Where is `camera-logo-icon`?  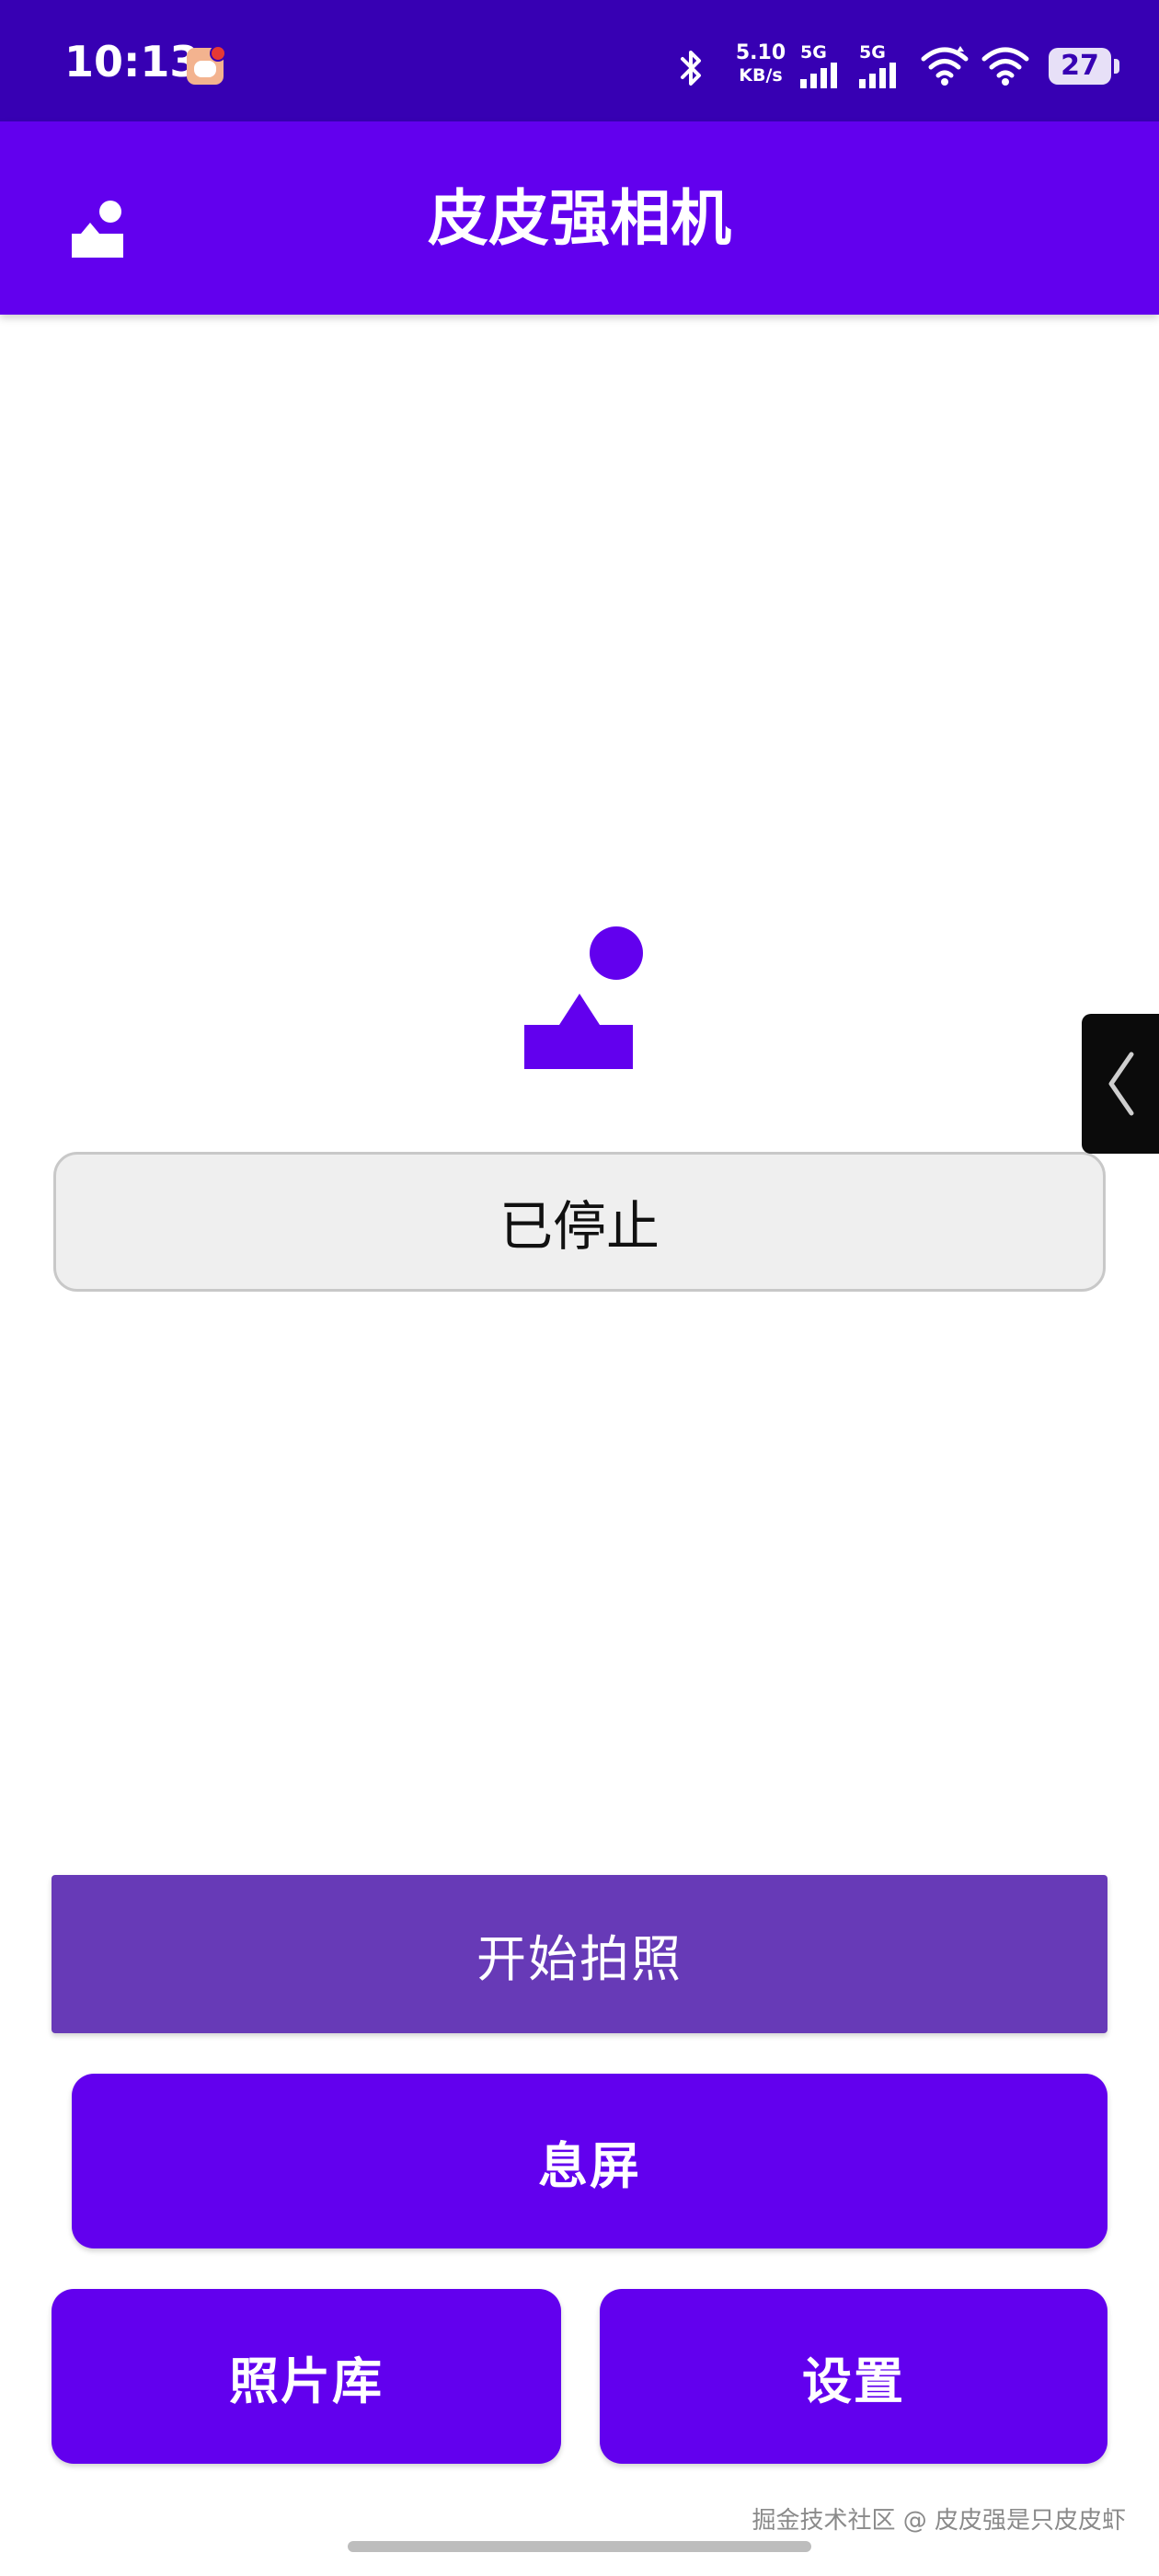
camera-logo-icon is located at coordinates (583, 997).